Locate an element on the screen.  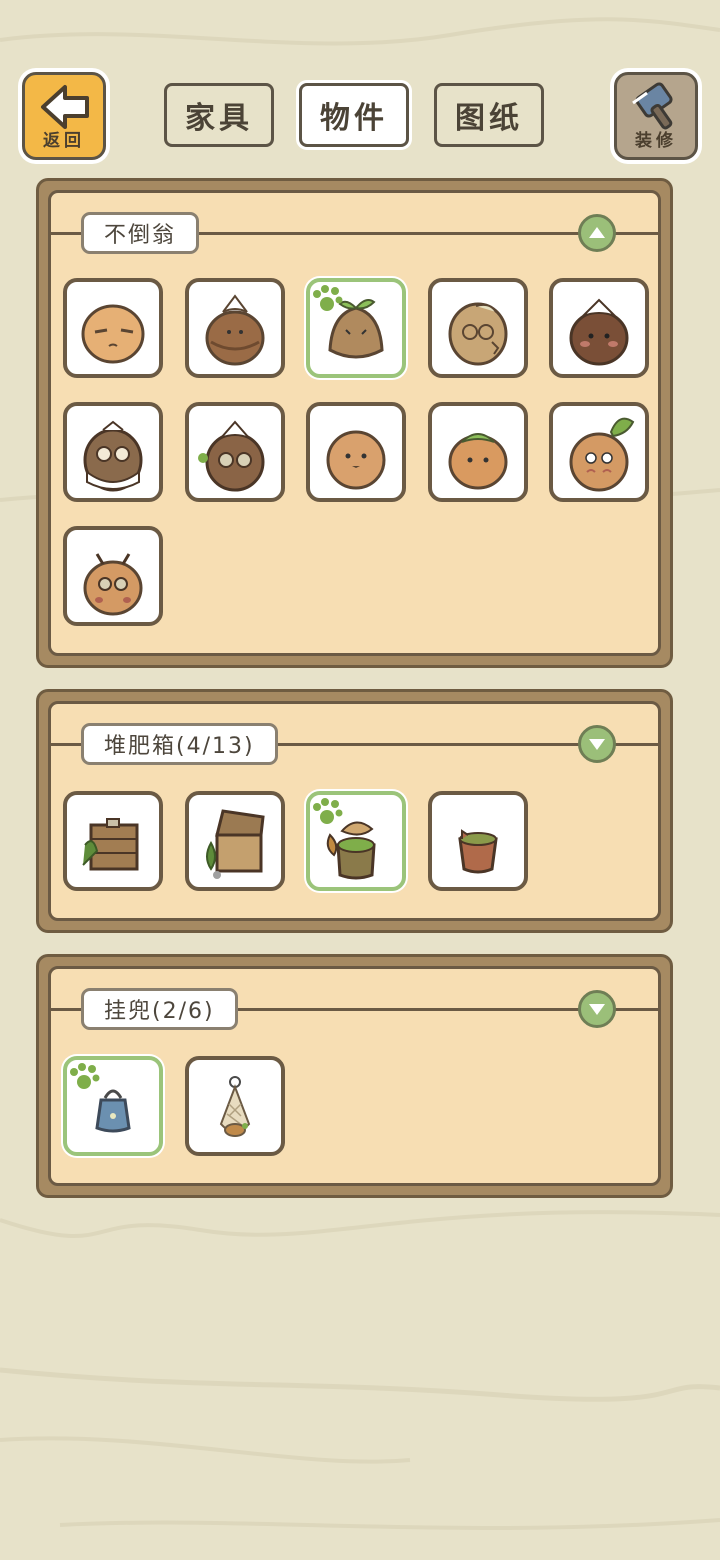
expand-toggle-compost is located at coordinates (597, 744).